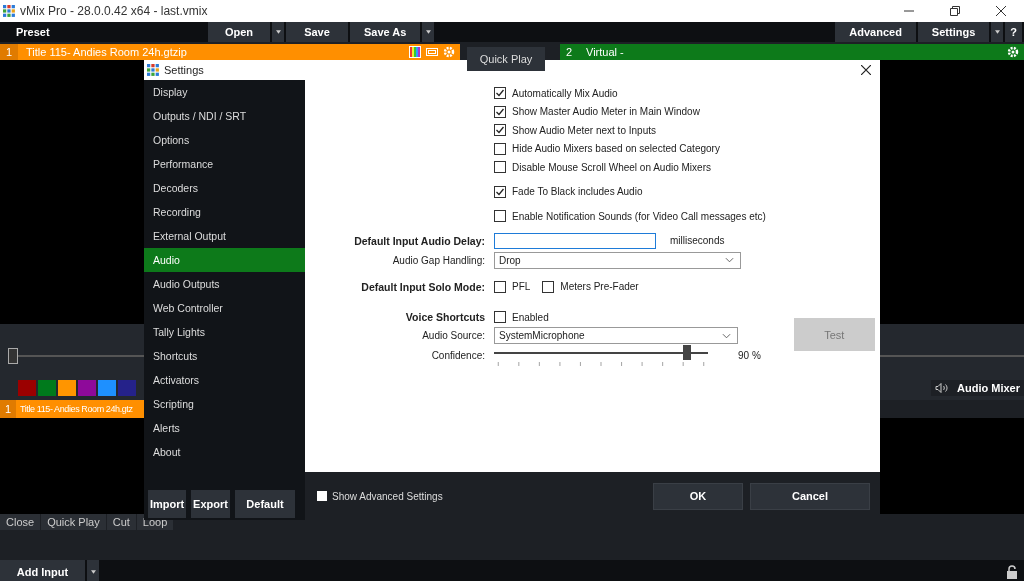 The width and height of the screenshot is (1024, 581). What do you see at coordinates (76, 409) in the screenshot?
I see `input-title: Title 115- Andies Room 24h.gtz` at bounding box center [76, 409].